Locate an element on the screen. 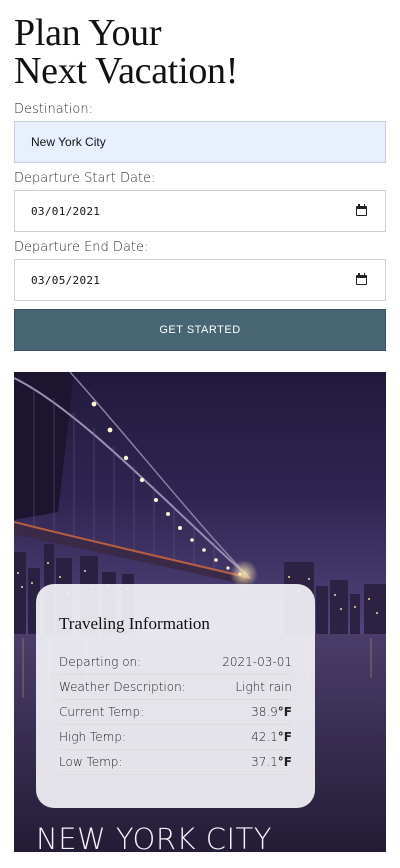 This screenshot has height=868, width=400. page-title-line-1: Plan Your is located at coordinates (88, 33).